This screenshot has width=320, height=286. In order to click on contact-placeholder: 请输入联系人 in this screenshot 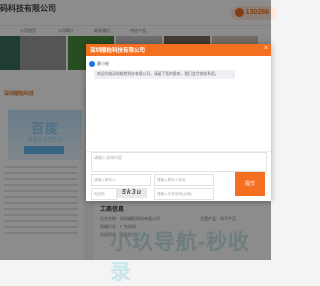, I will do `click(105, 180)`.